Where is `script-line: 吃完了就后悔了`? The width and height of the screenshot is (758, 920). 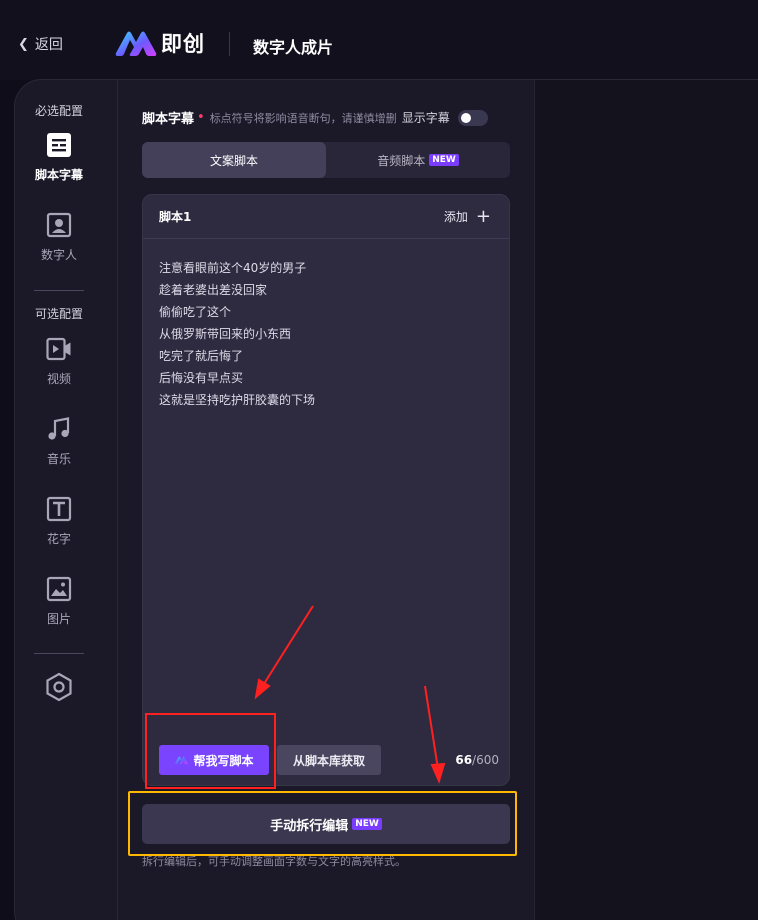 script-line: 吃完了就后悔了 is located at coordinates (201, 356).